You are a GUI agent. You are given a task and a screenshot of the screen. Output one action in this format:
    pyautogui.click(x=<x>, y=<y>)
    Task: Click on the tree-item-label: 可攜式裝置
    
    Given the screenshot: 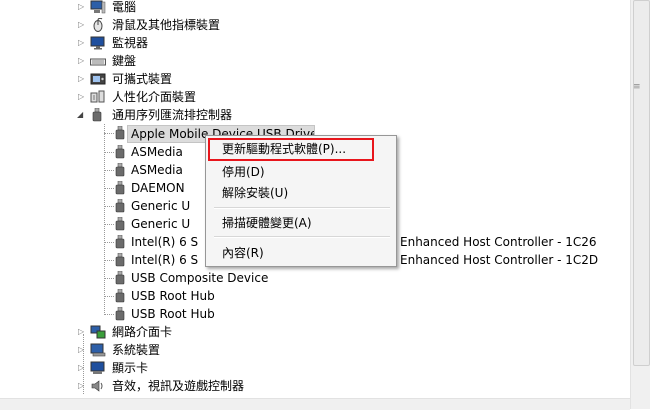 What is the action you would take?
    pyautogui.click(x=142, y=79)
    